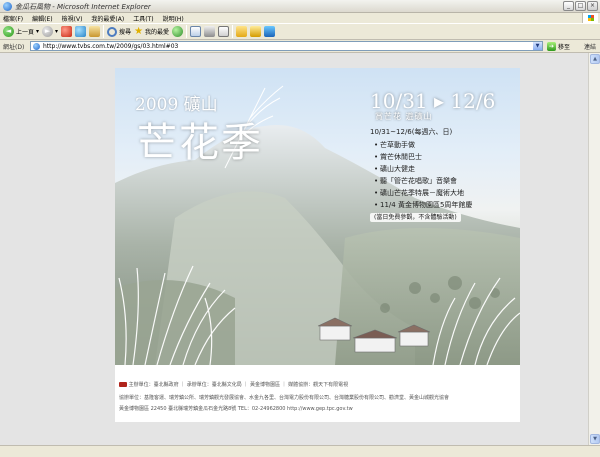 The height and width of the screenshot is (457, 600). What do you see at coordinates (415, 181) in the screenshot?
I see `list-item: • 聽「管芒花唱歌」音樂會` at bounding box center [415, 181].